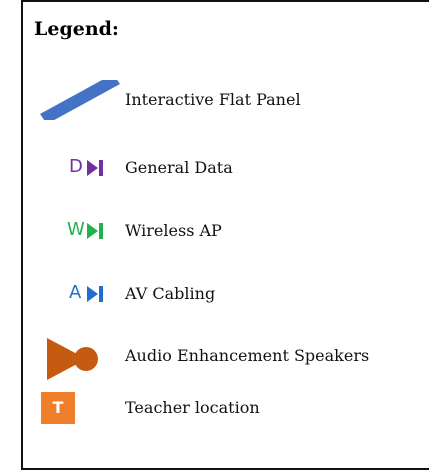 The image size is (429, 470). What do you see at coordinates (72, 359) in the screenshot?
I see `speaker-icon` at bounding box center [72, 359].